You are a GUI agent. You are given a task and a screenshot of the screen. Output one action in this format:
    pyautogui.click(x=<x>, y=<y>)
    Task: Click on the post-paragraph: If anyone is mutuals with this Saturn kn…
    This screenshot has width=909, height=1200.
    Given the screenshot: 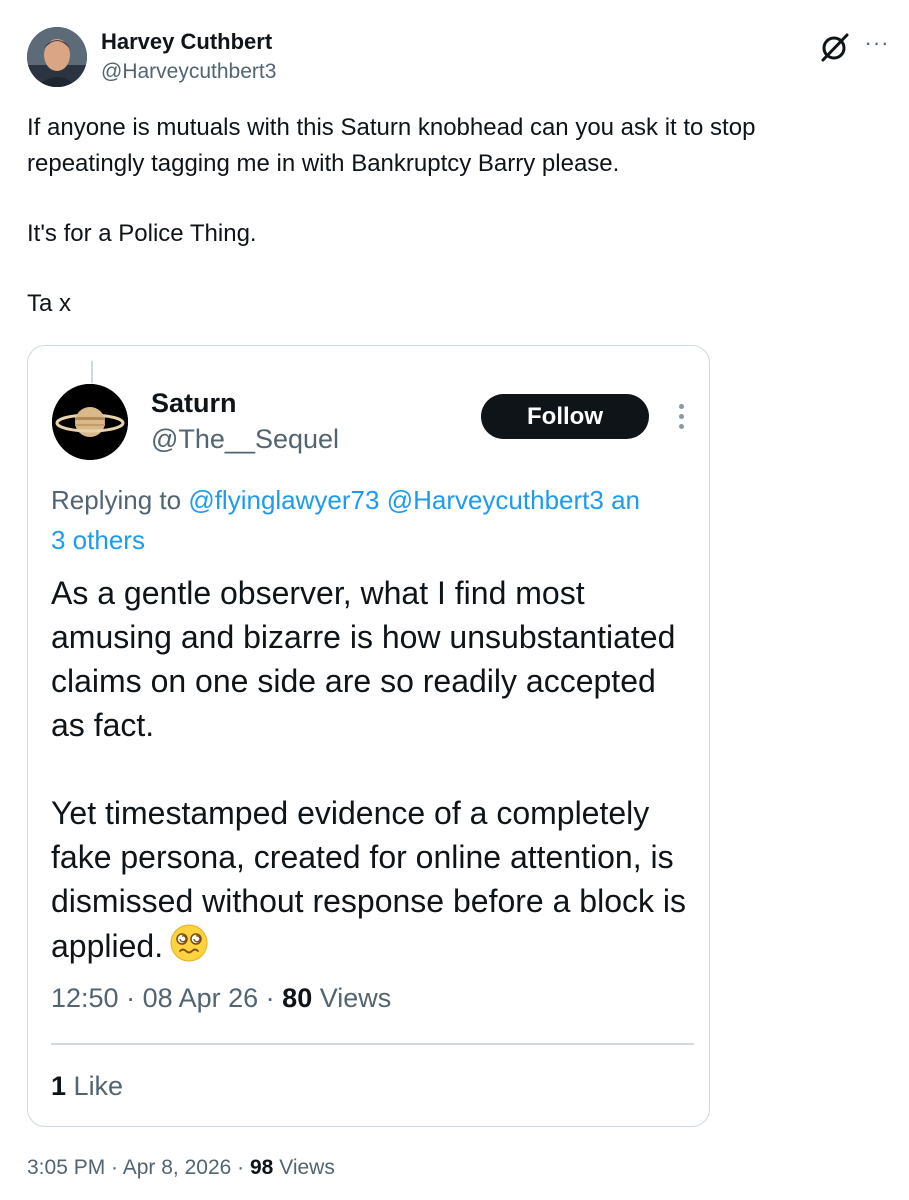 What is the action you would take?
    pyautogui.click(x=391, y=145)
    